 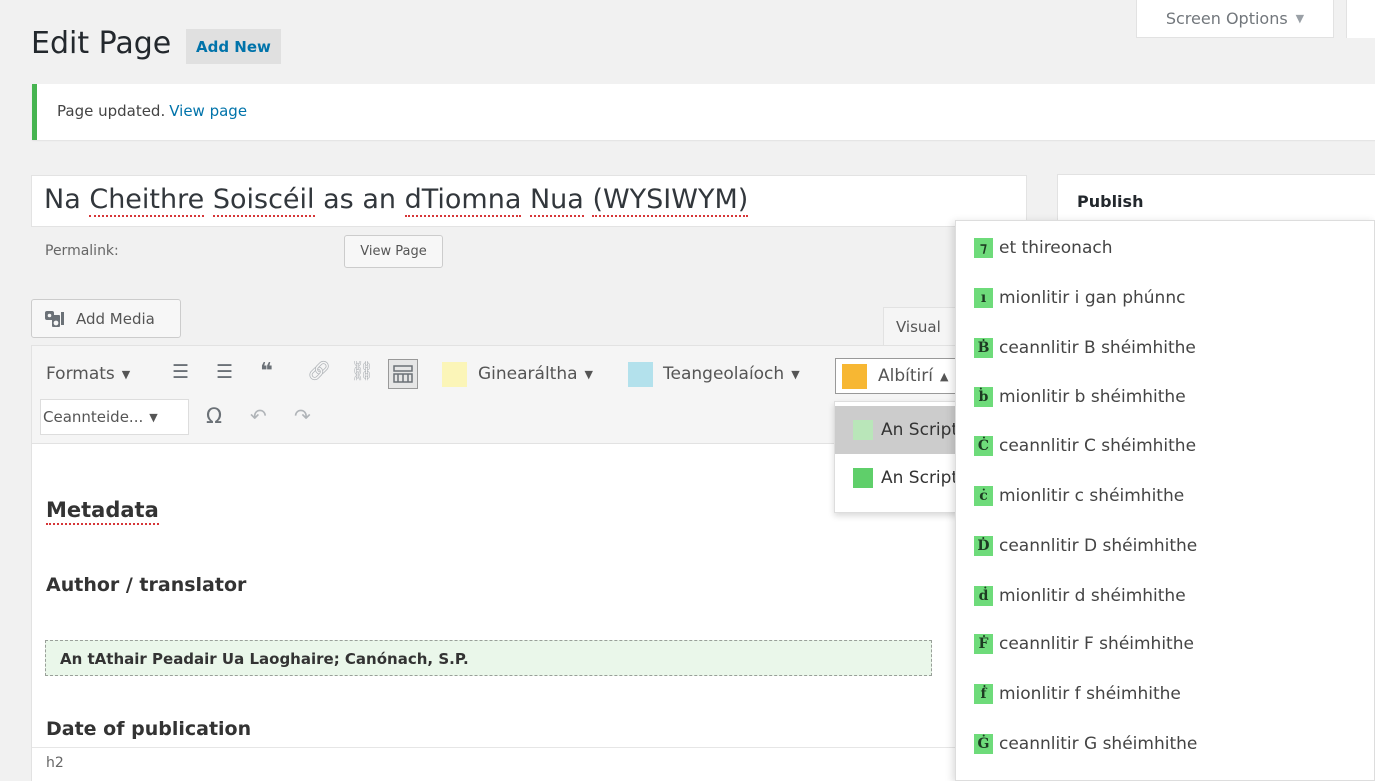 I want to click on glyph-icon: ⁊, so click(x=983, y=248).